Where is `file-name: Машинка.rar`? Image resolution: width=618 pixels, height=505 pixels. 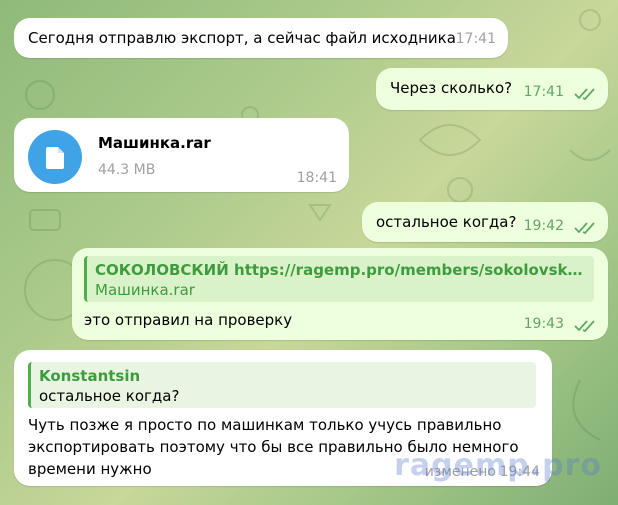
file-name: Машинка.rar is located at coordinates (154, 143).